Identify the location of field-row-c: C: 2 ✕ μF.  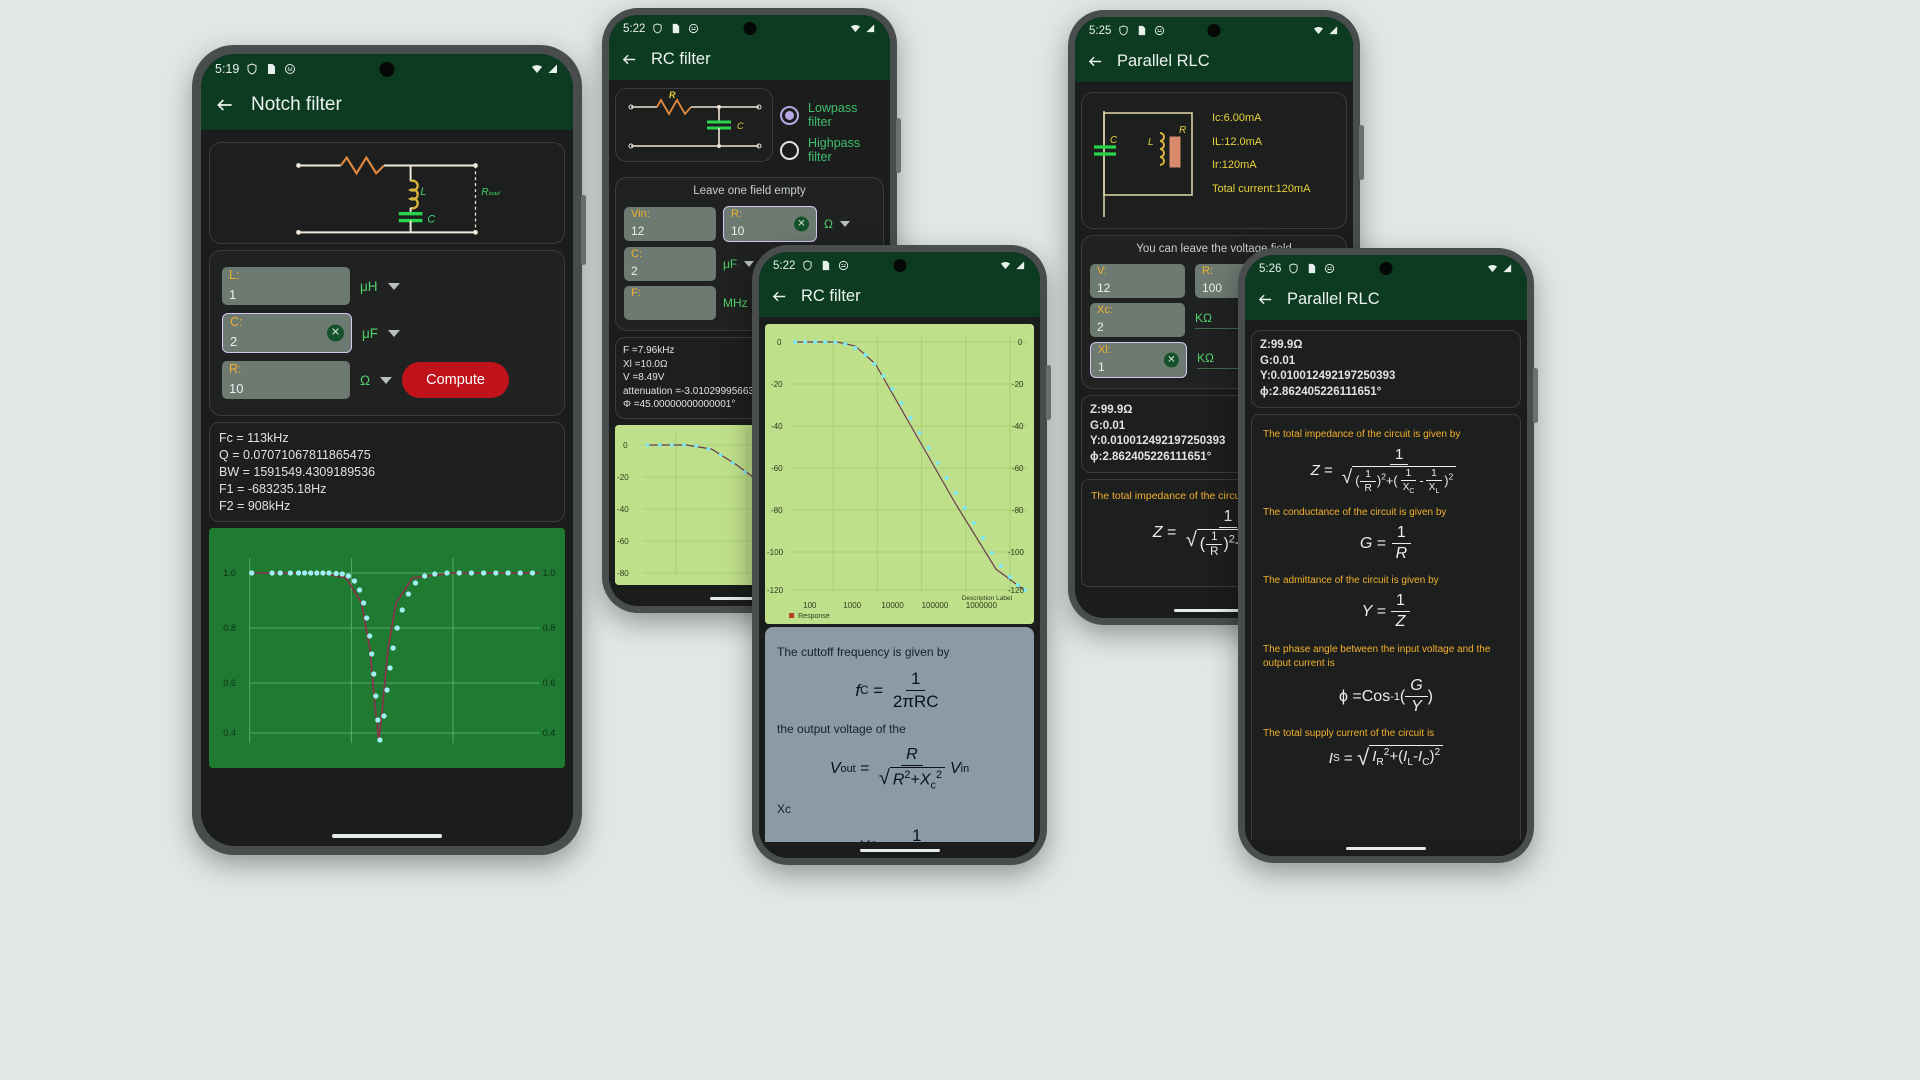
(387, 333).